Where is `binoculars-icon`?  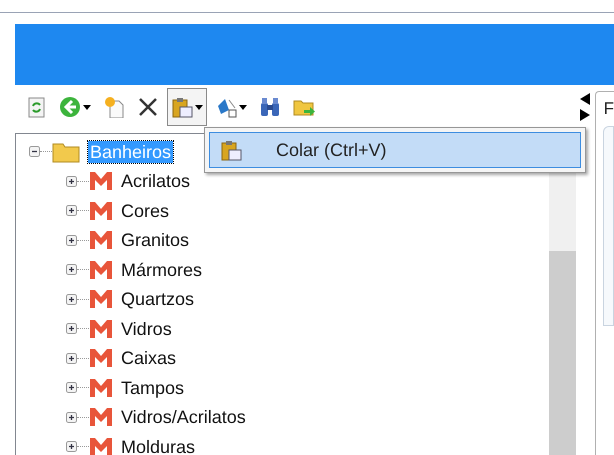 binoculars-icon is located at coordinates (270, 107).